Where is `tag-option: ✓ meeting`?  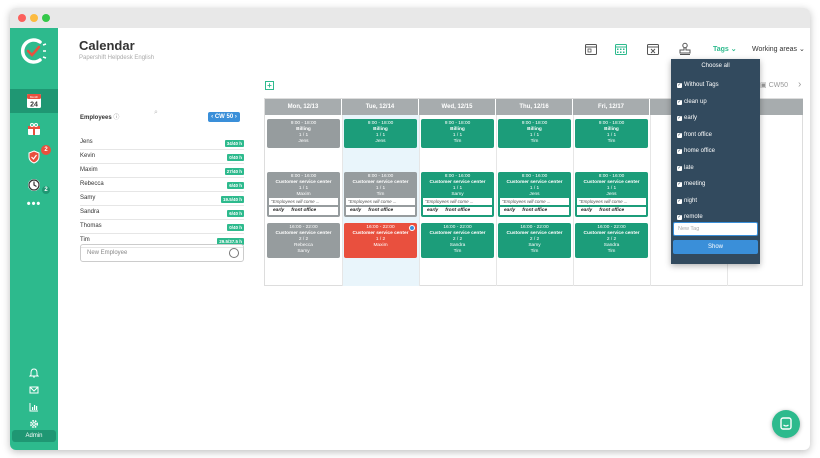
tag-option: ✓ meeting is located at coordinates (691, 184).